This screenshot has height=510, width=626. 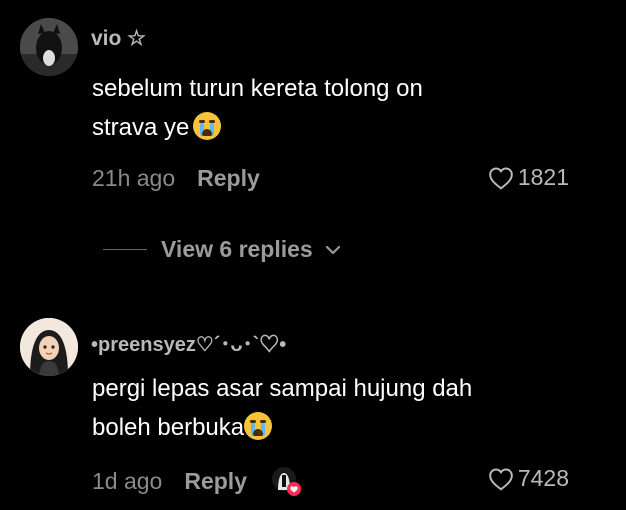 I want to click on creator-liked-badge, so click(x=286, y=481).